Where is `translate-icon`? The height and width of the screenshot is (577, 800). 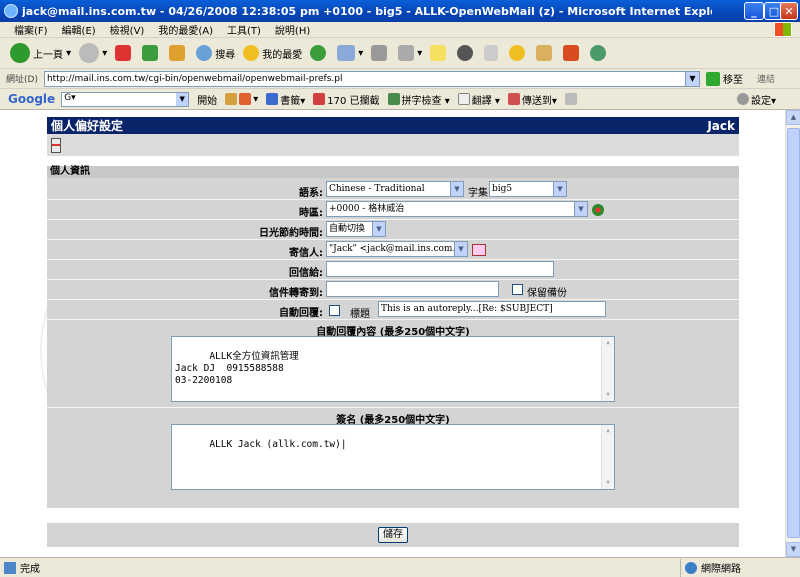 translate-icon is located at coordinates (463, 99).